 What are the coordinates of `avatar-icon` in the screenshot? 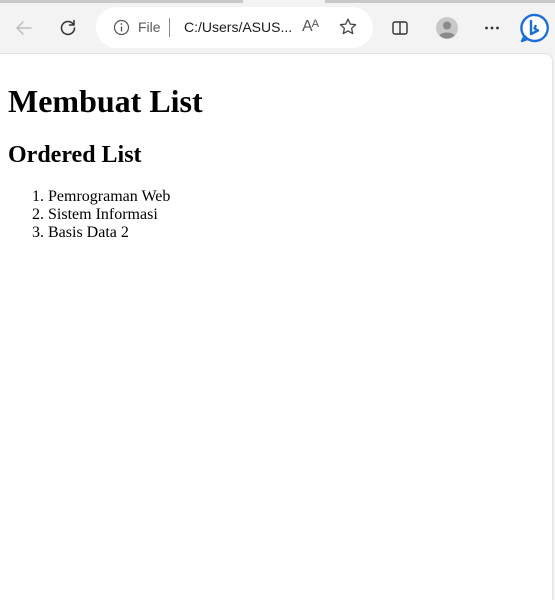 It's located at (447, 28).